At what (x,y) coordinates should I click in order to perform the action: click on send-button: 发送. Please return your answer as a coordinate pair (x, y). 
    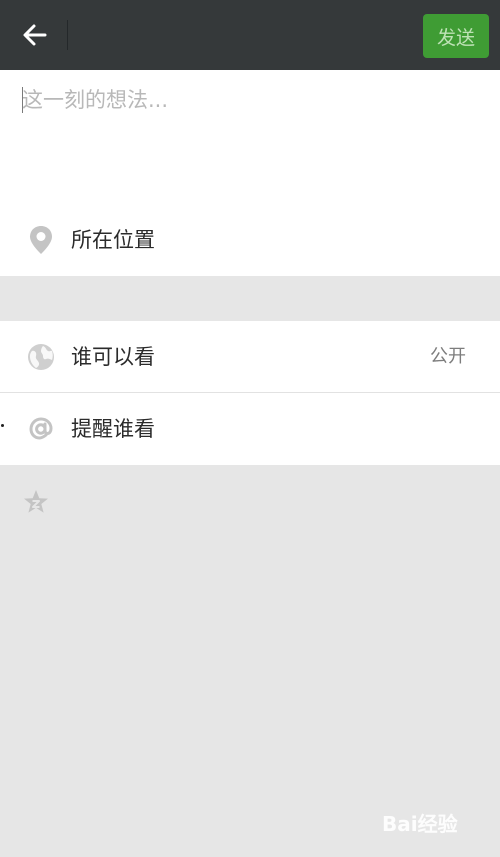
    Looking at the image, I should click on (456, 36).